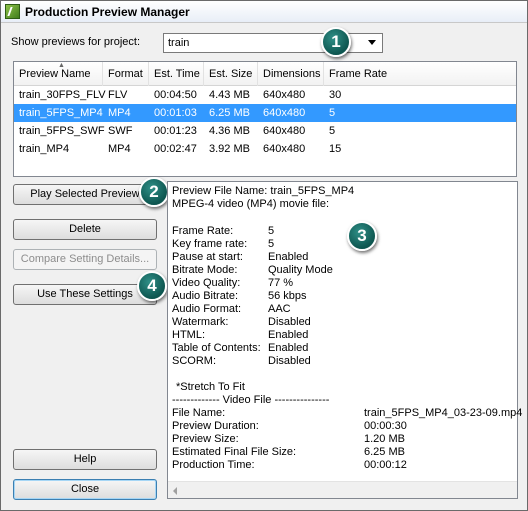 This screenshot has width=528, height=511. Describe the element at coordinates (210, 244) in the screenshot. I see `setting-label: Key frame rate:` at that location.